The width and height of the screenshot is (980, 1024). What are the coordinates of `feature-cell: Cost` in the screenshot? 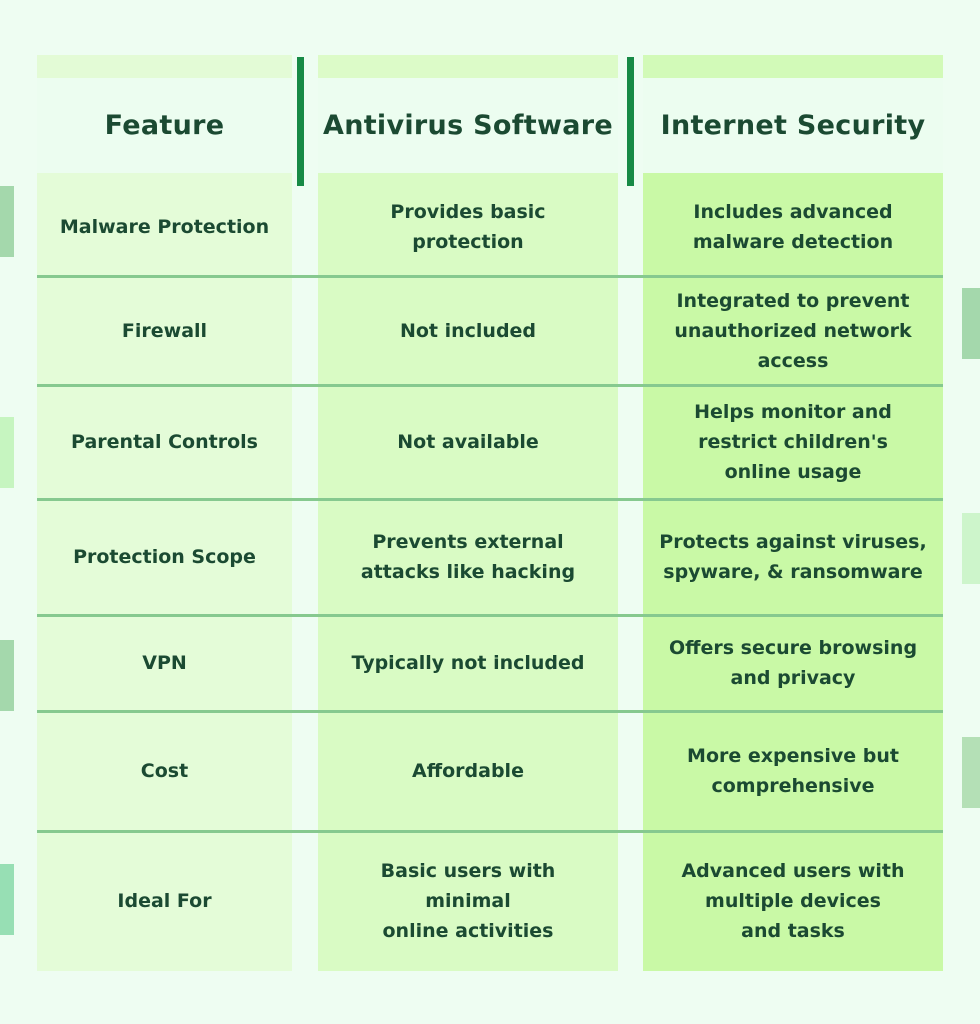 It's located at (164, 771).